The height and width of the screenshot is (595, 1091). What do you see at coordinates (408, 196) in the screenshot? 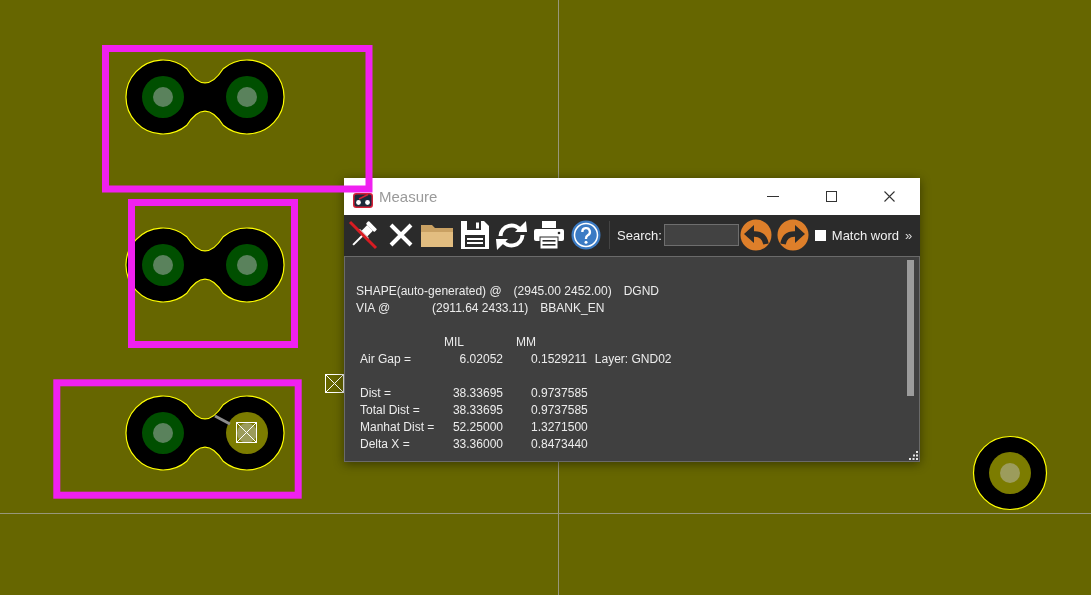
I see `window-title: Measure` at bounding box center [408, 196].